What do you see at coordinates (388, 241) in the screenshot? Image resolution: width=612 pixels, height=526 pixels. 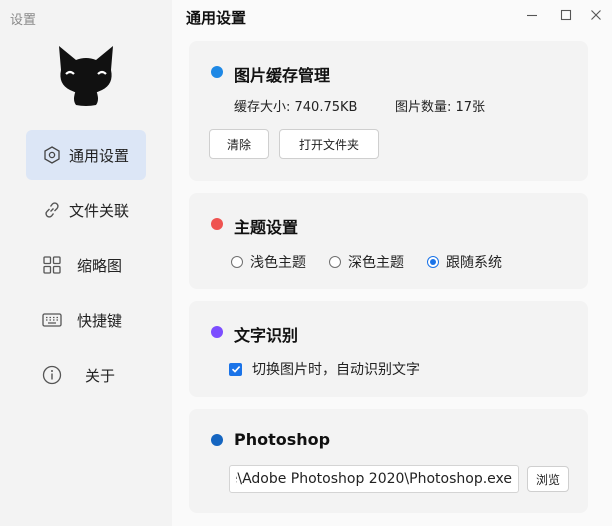 I see `theme-card: 主题设置 浅色主题 深色主题 跟随系统` at bounding box center [388, 241].